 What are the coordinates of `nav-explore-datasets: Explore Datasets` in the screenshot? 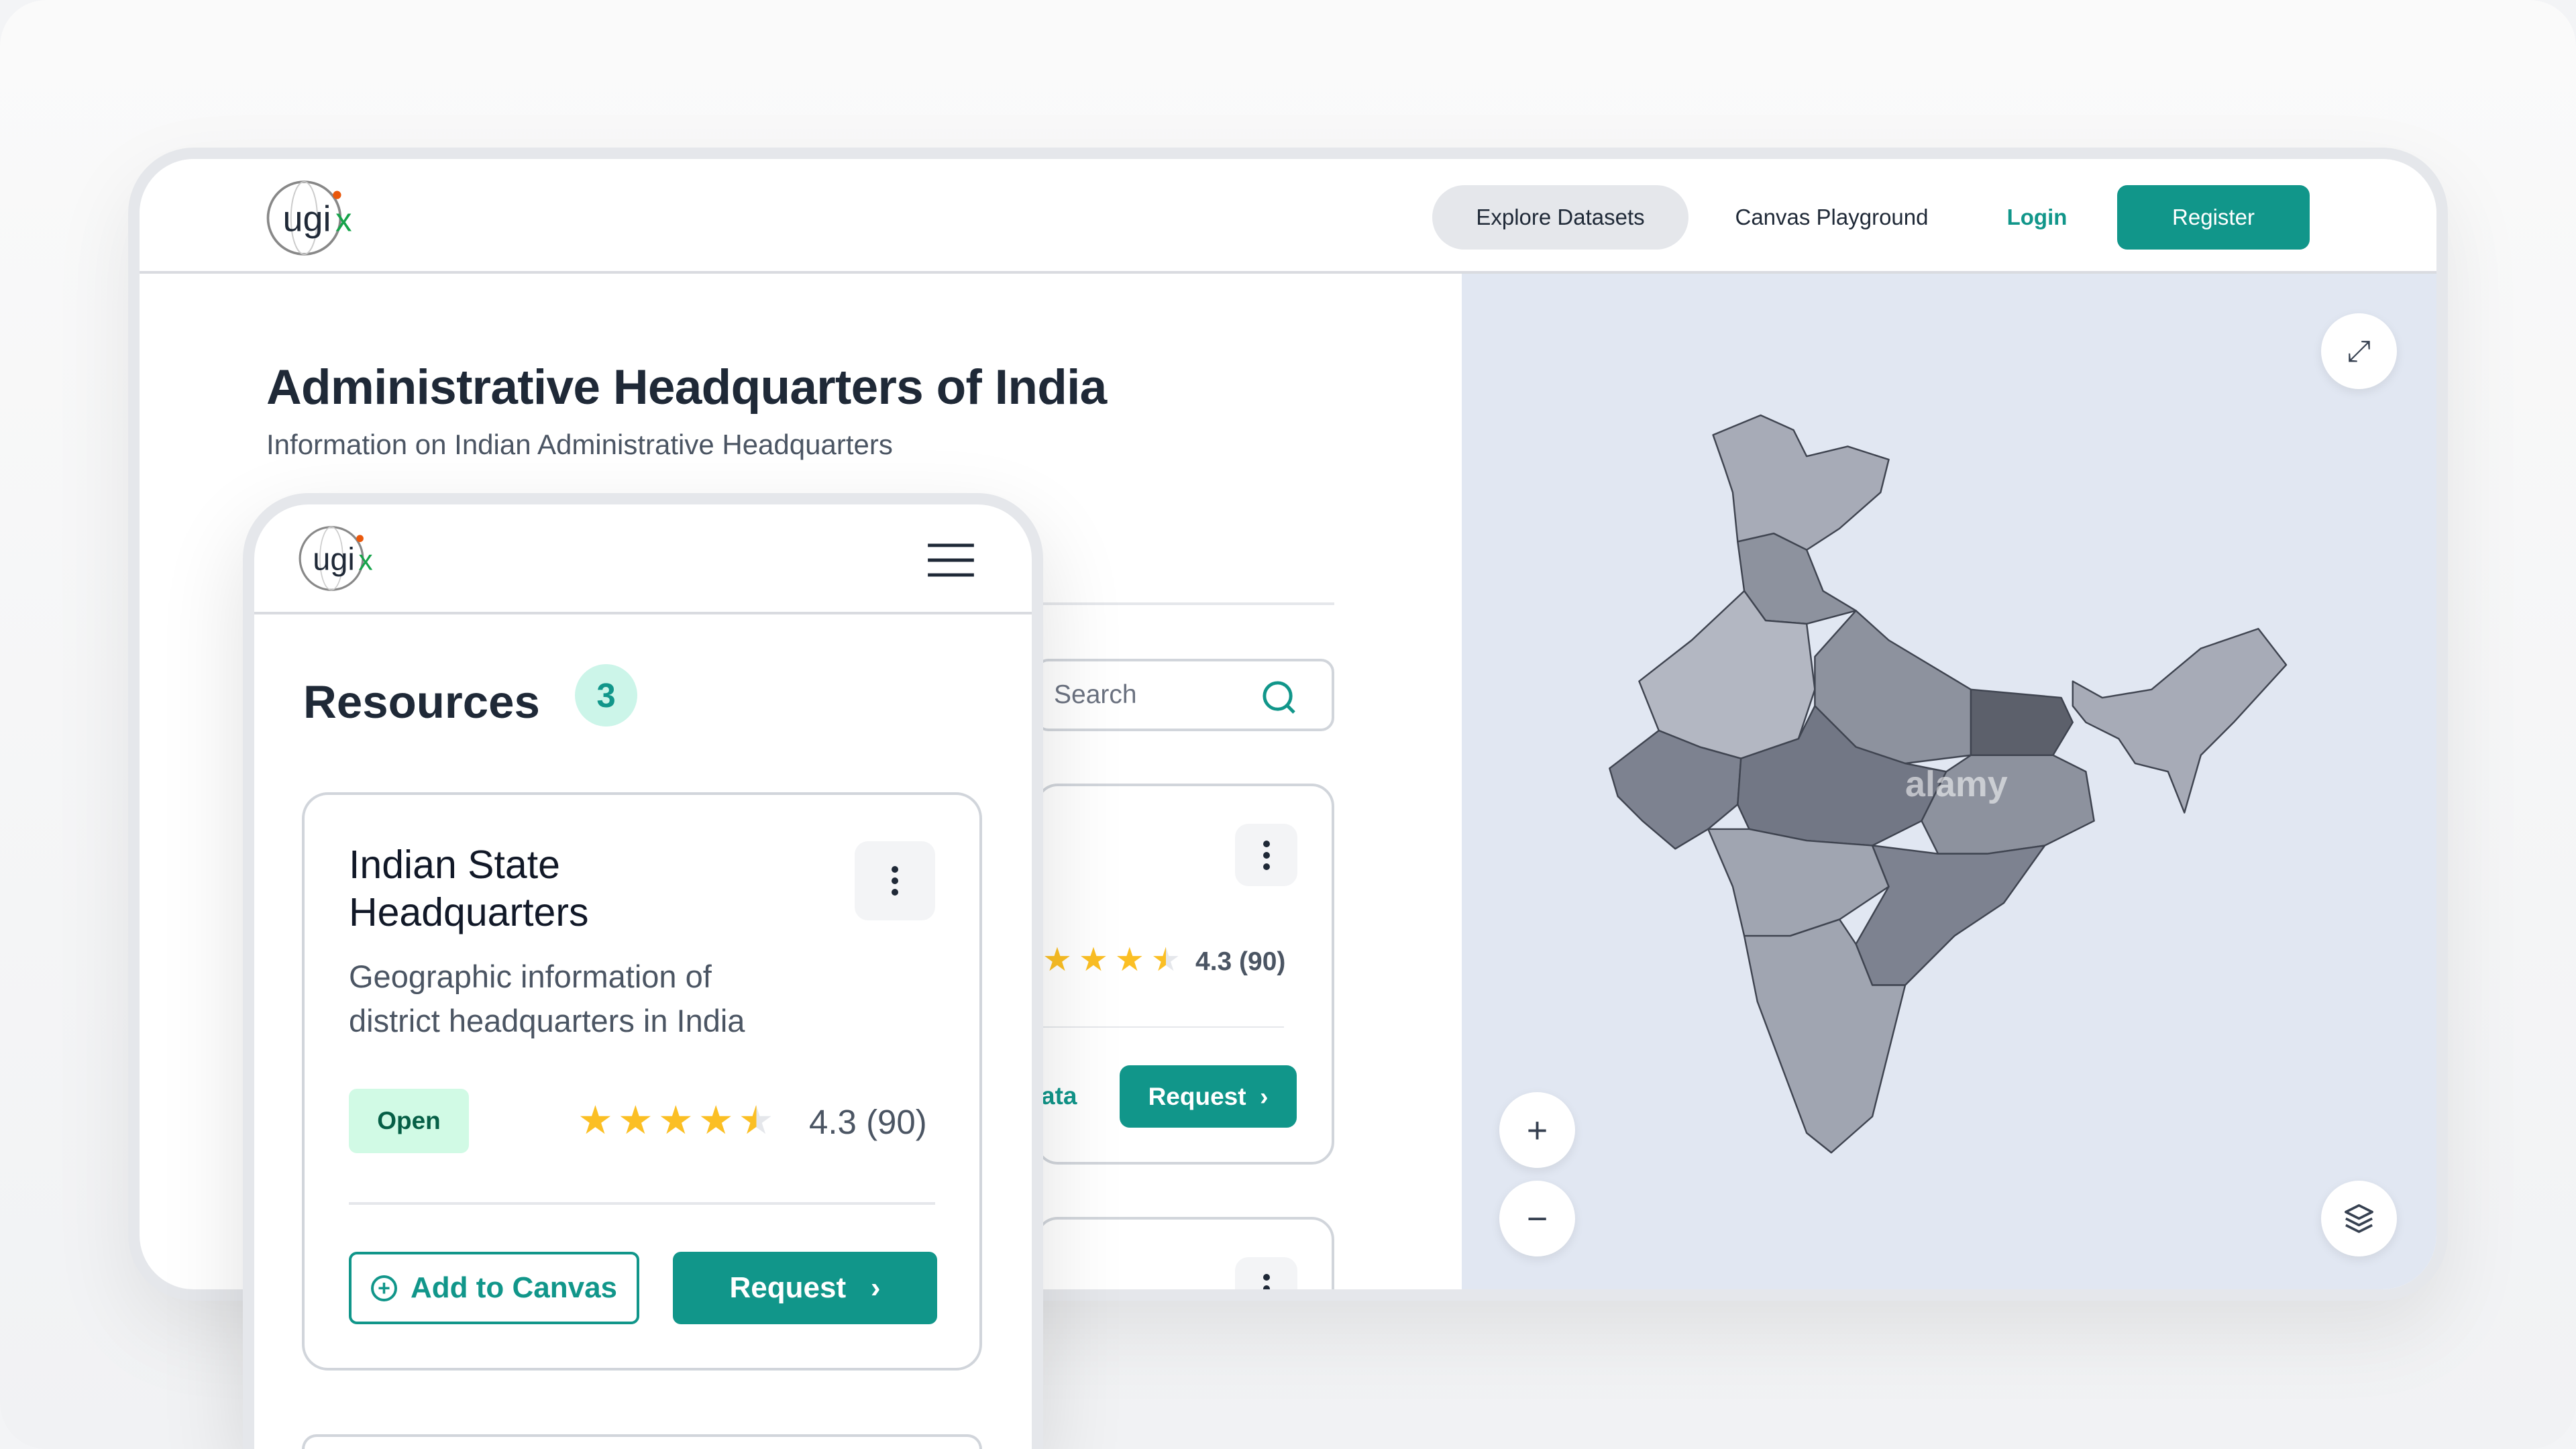 It's located at (1560, 217).